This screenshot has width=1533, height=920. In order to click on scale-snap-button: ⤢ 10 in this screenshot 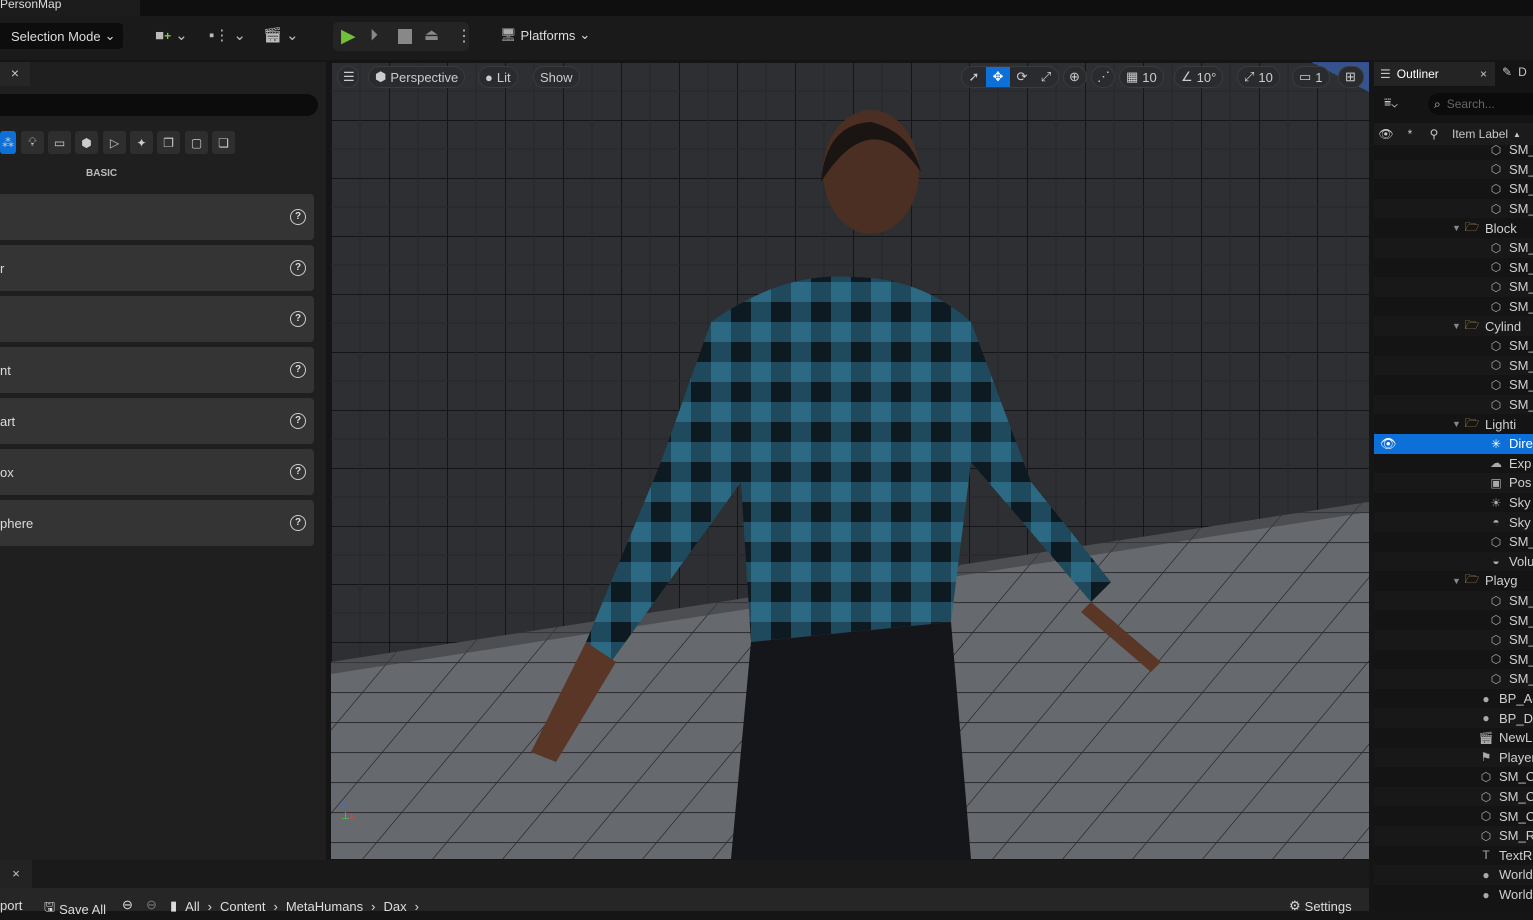, I will do `click(1258, 77)`.